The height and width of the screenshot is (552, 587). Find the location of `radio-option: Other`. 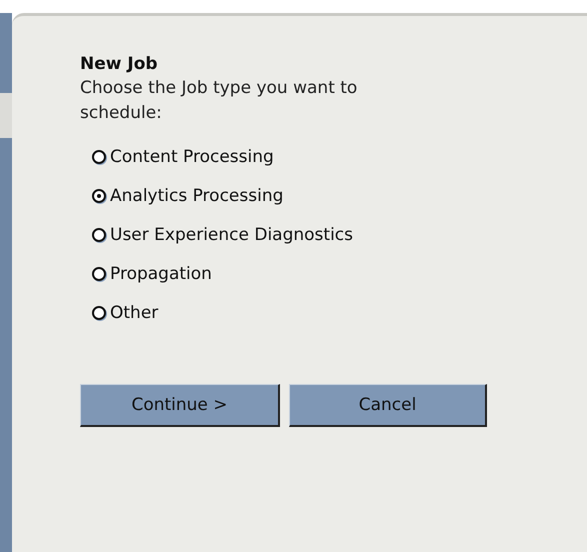

radio-option: Other is located at coordinates (339, 312).